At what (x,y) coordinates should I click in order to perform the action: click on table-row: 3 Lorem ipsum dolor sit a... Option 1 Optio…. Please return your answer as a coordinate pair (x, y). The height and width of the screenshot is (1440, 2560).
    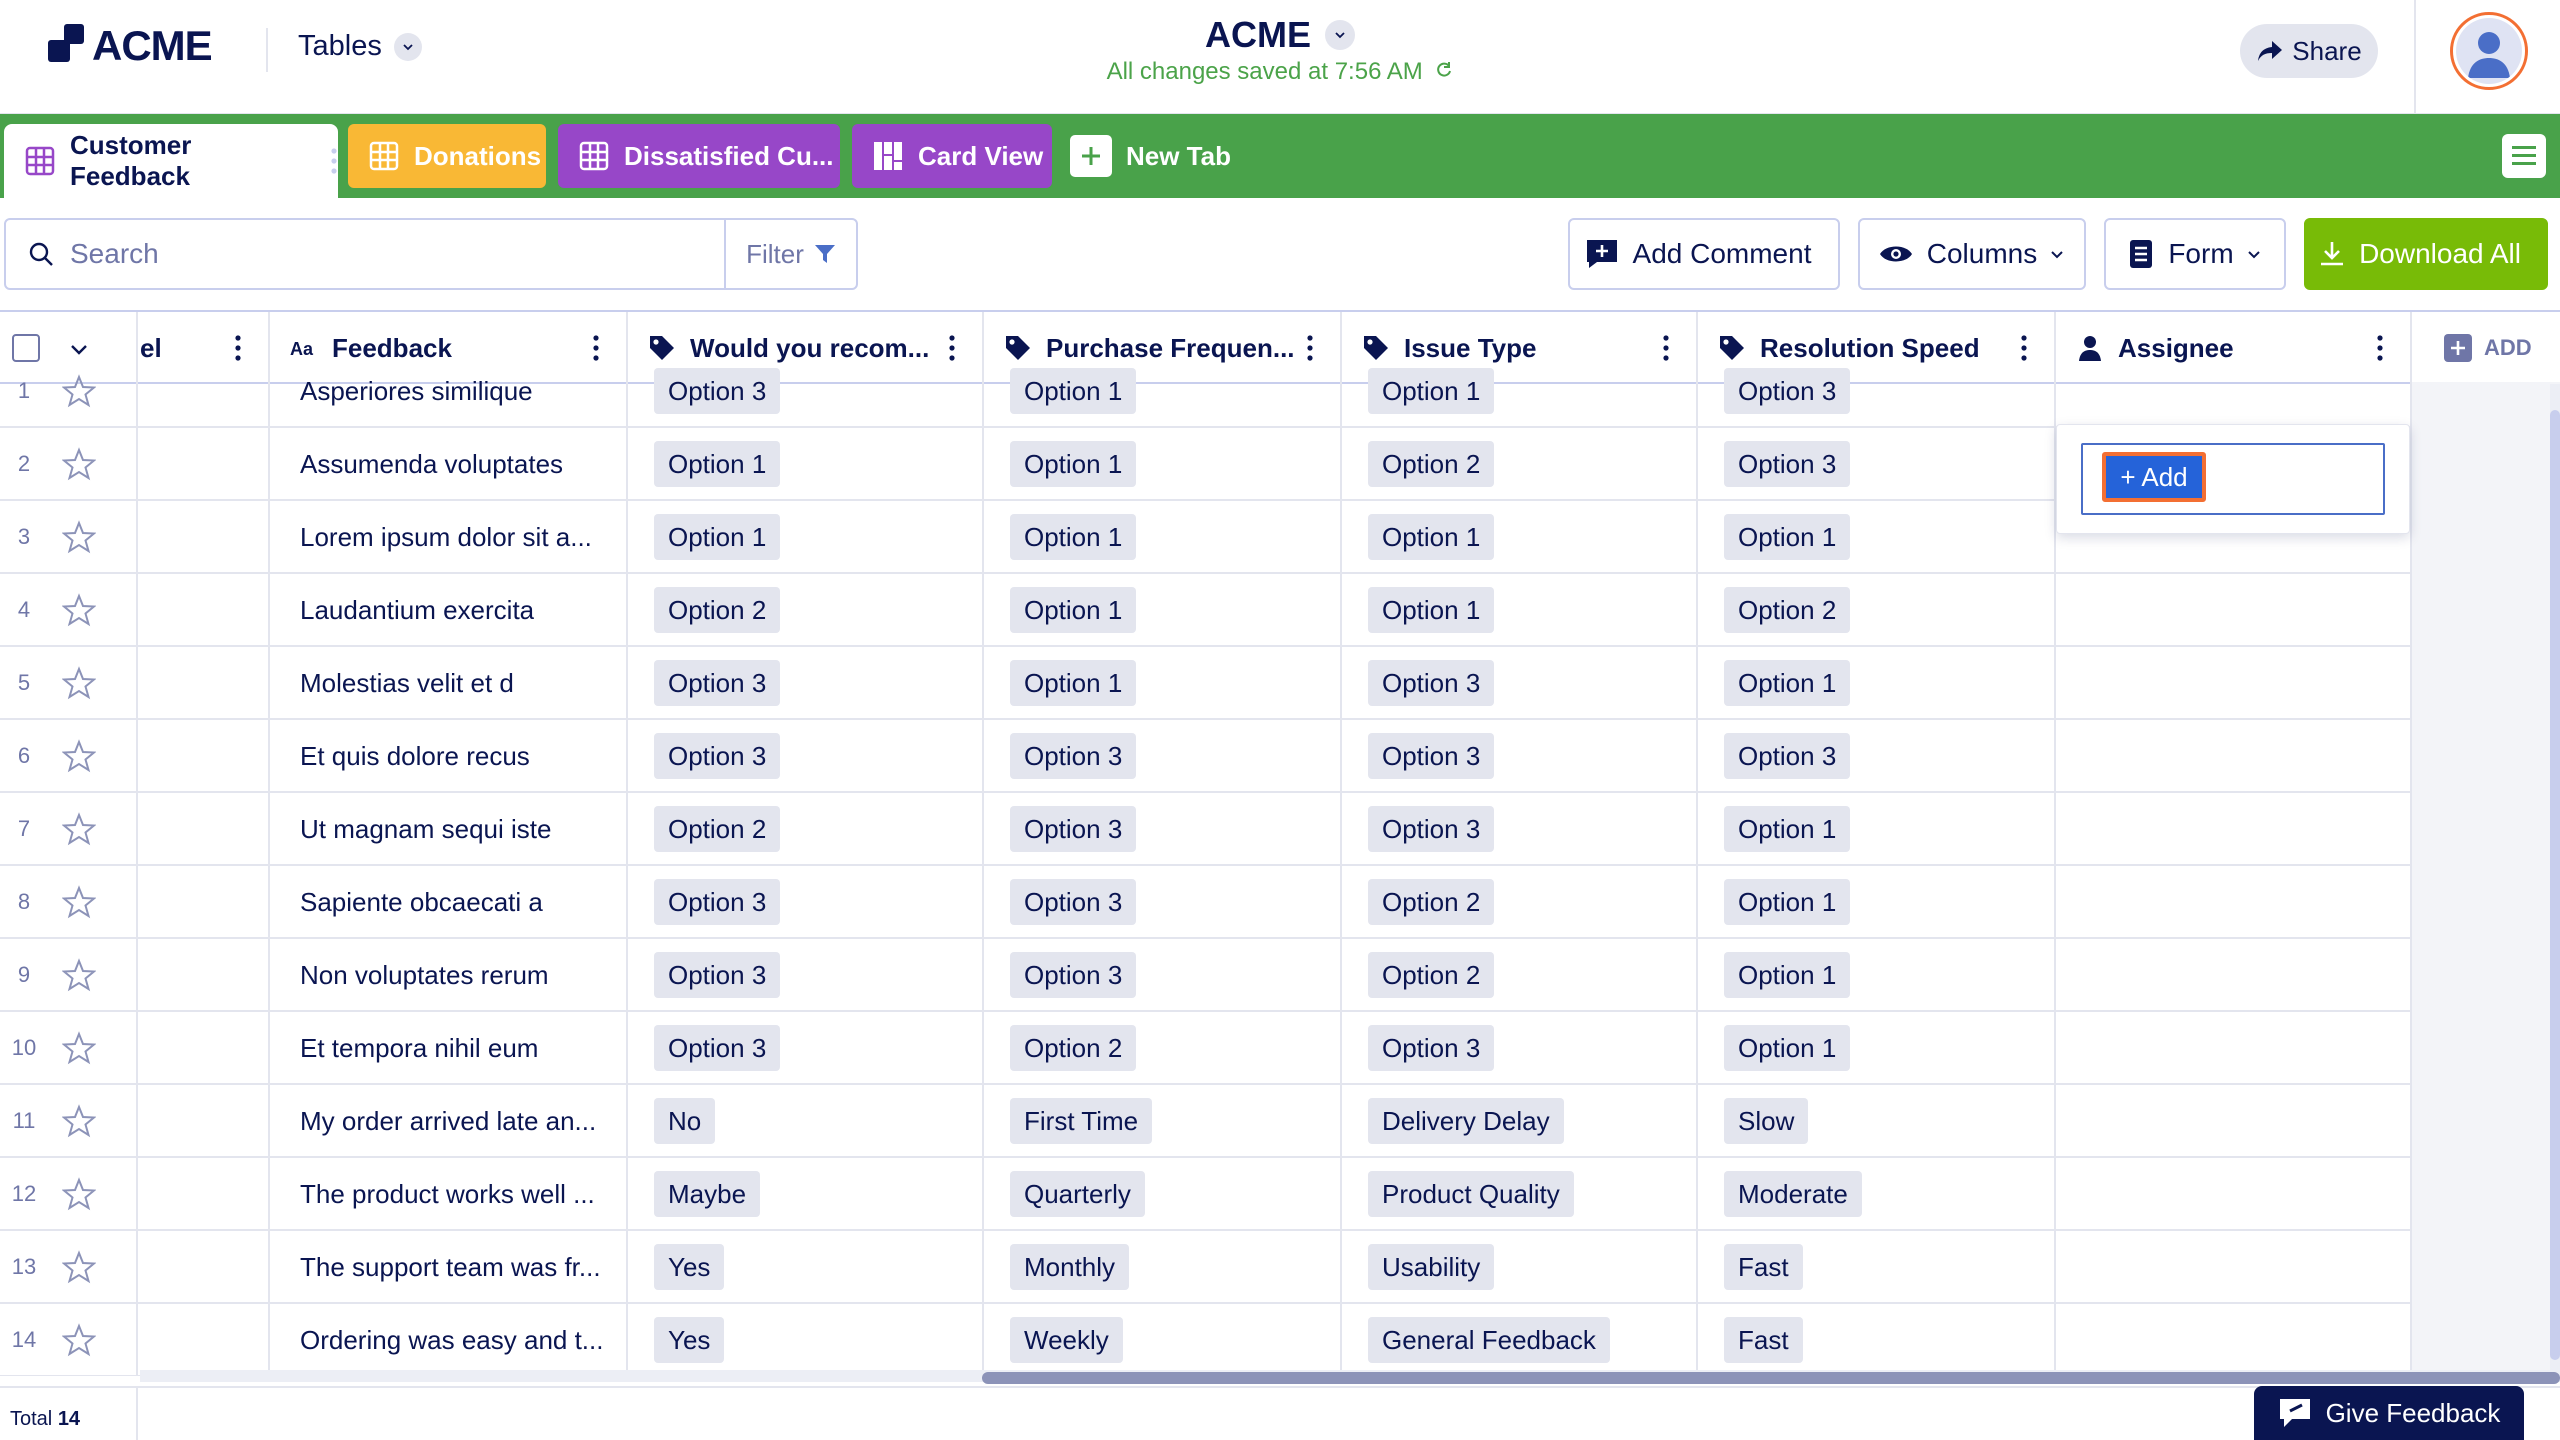
    Looking at the image, I should click on (1206, 537).